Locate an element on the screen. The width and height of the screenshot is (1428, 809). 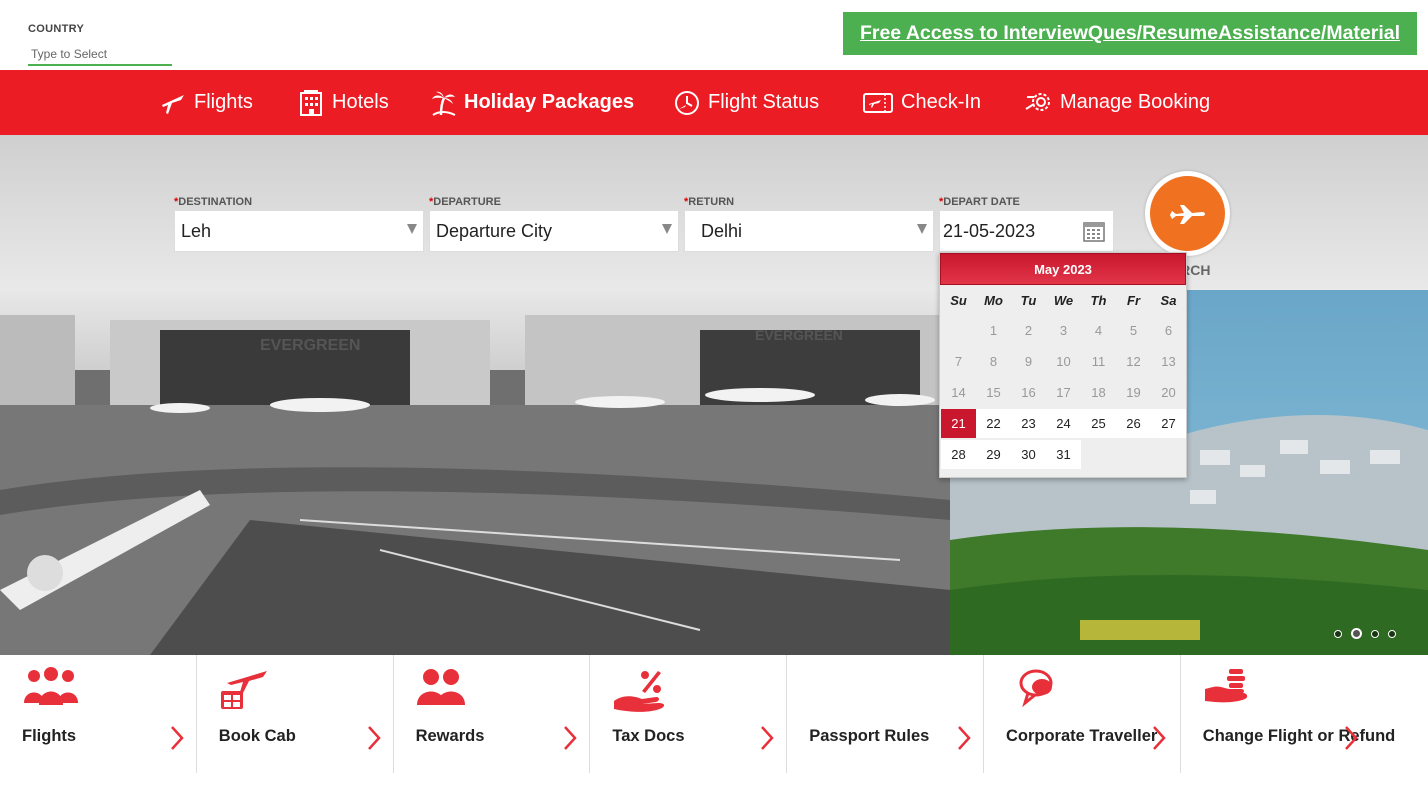
chat-bubble-icon is located at coordinates (1038, 689).